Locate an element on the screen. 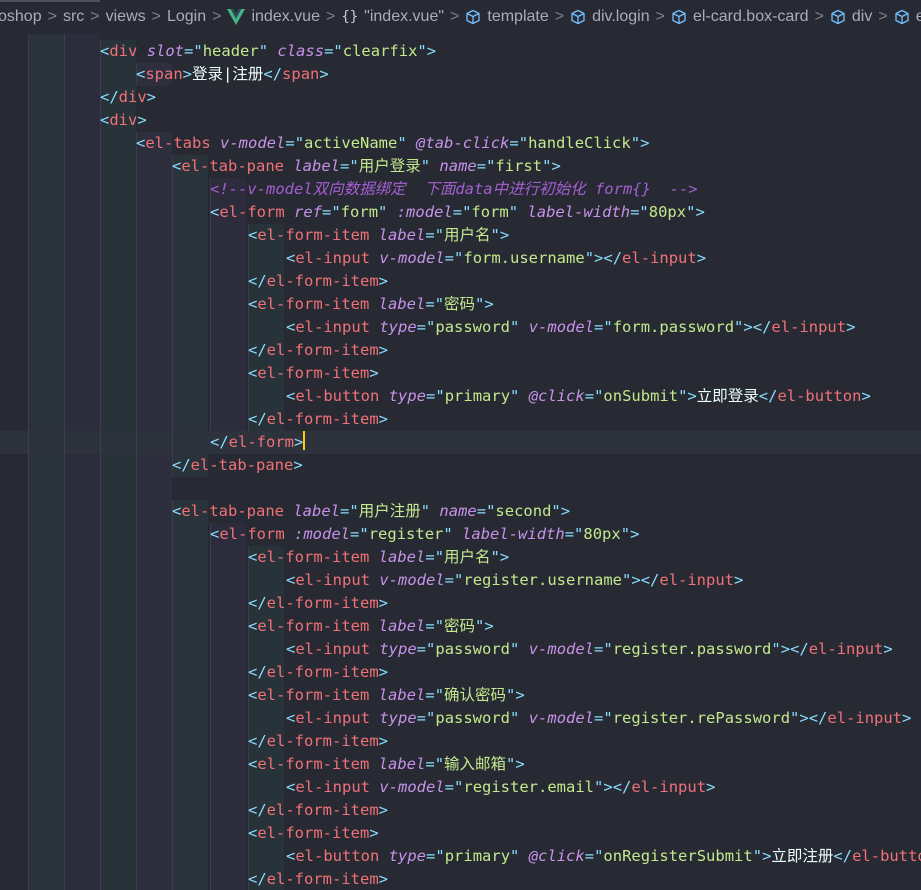  text-cursor is located at coordinates (304, 440).